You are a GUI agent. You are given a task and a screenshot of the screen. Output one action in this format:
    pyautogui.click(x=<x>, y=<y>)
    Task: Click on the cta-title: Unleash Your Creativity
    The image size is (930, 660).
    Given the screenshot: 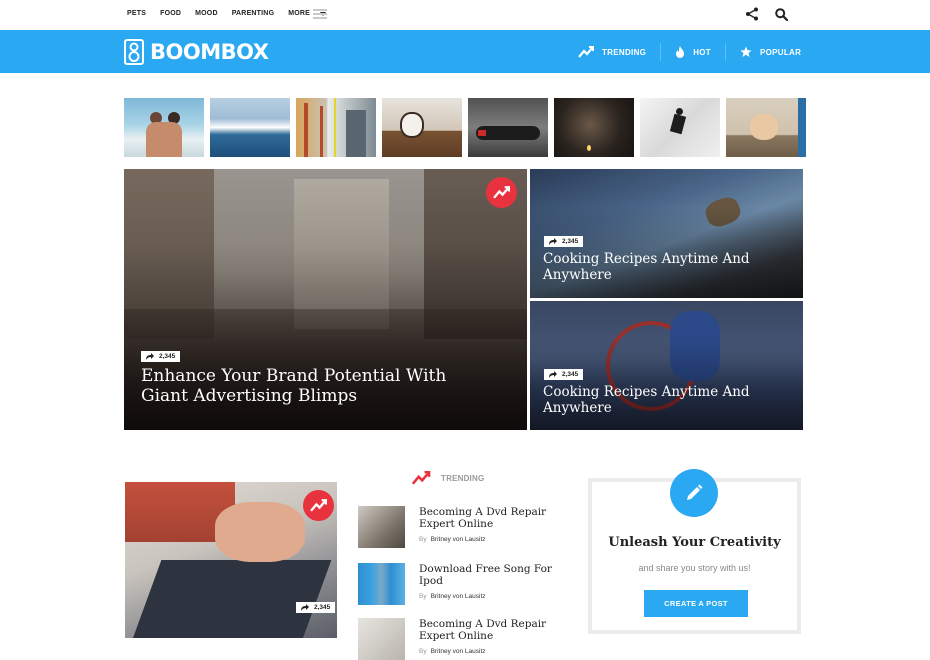 What is the action you would take?
    pyautogui.click(x=694, y=542)
    